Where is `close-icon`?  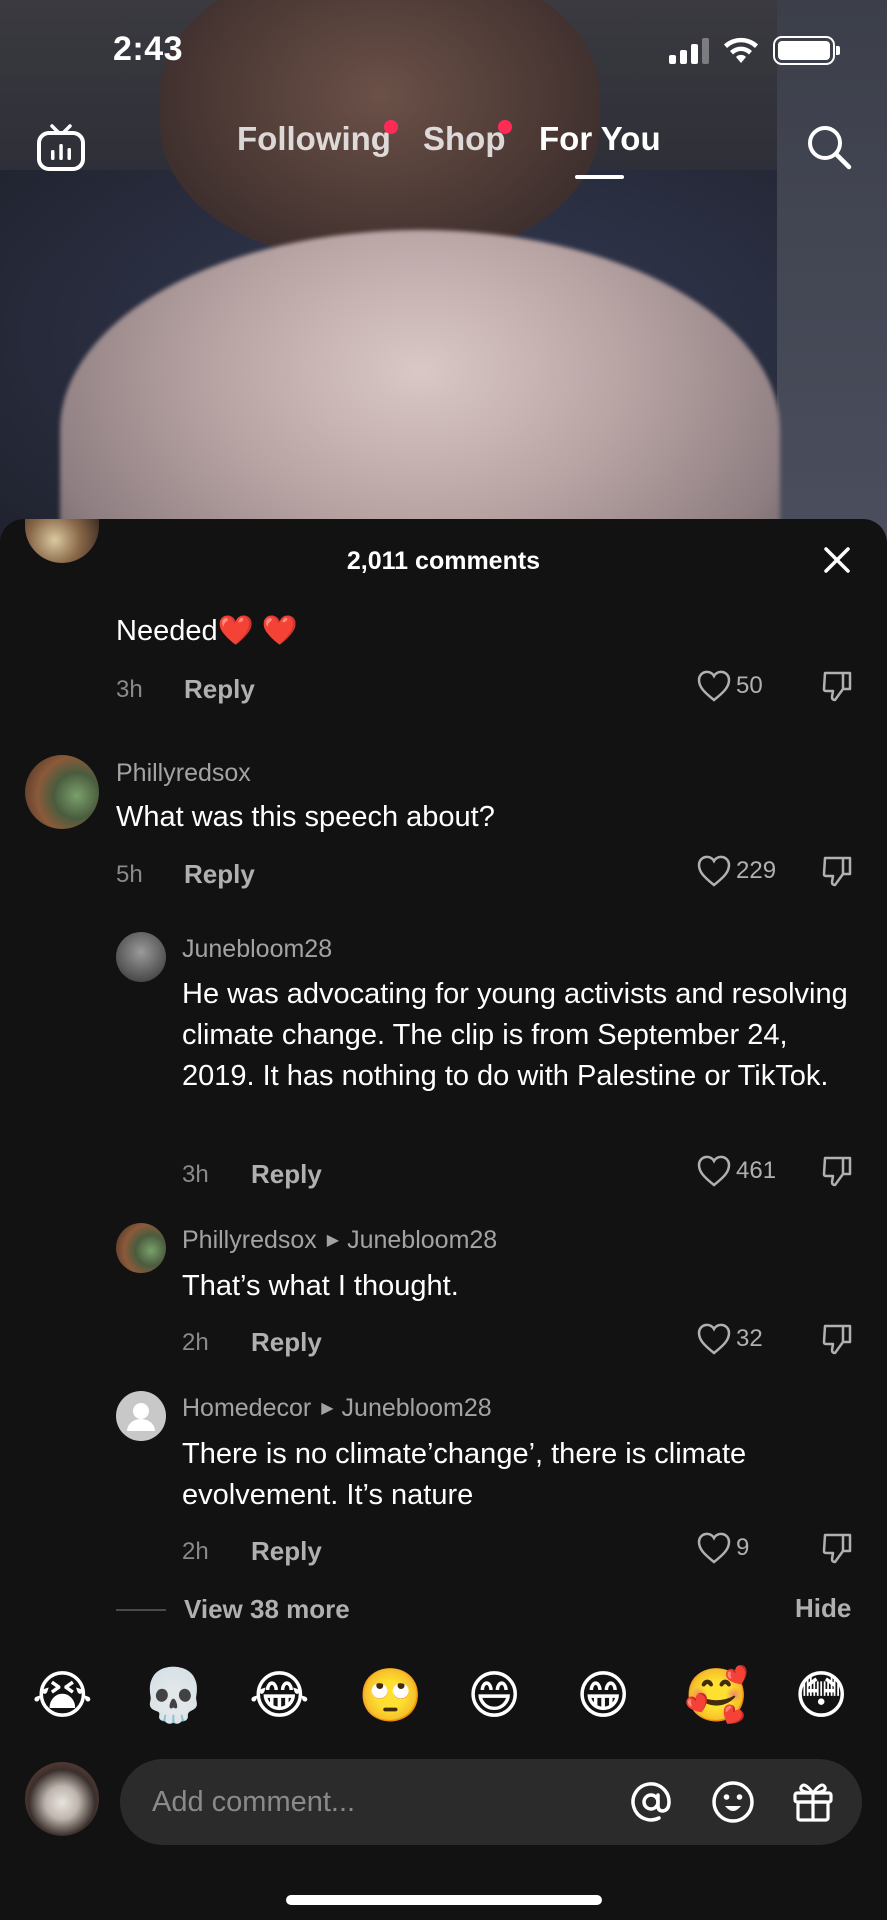
close-icon is located at coordinates (837, 560).